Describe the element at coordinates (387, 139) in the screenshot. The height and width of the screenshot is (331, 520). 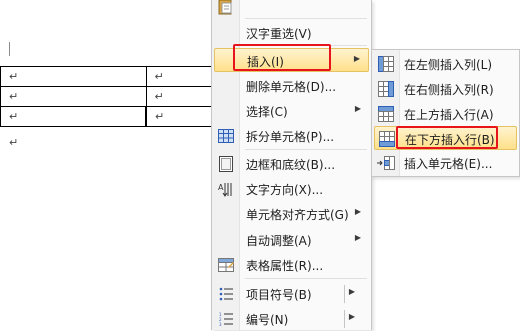
I see `insert-row-below-icon` at that location.